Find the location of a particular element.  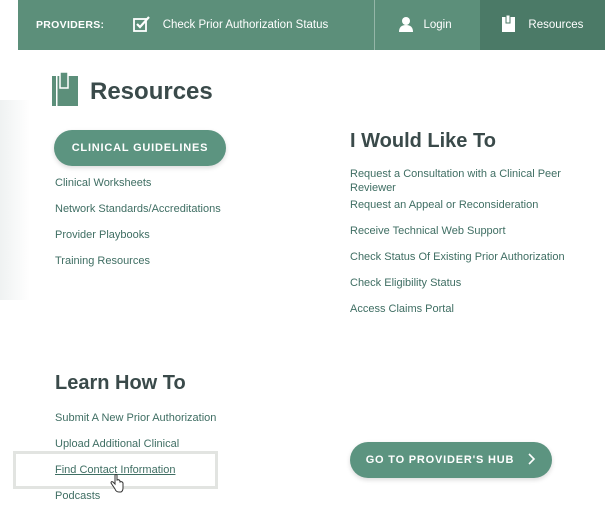

checkbox-check-icon is located at coordinates (141, 25).